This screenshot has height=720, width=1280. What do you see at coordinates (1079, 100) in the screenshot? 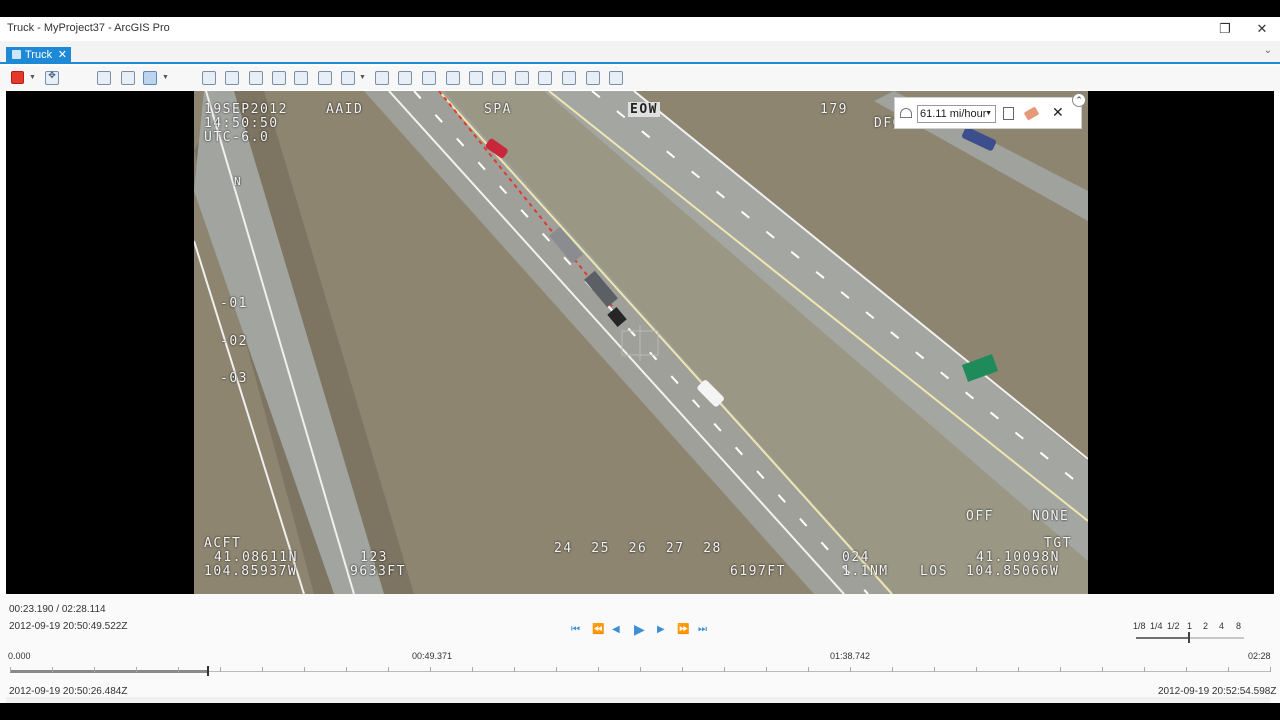
I see `chevron-up-icon: ⌃` at bounding box center [1079, 100].